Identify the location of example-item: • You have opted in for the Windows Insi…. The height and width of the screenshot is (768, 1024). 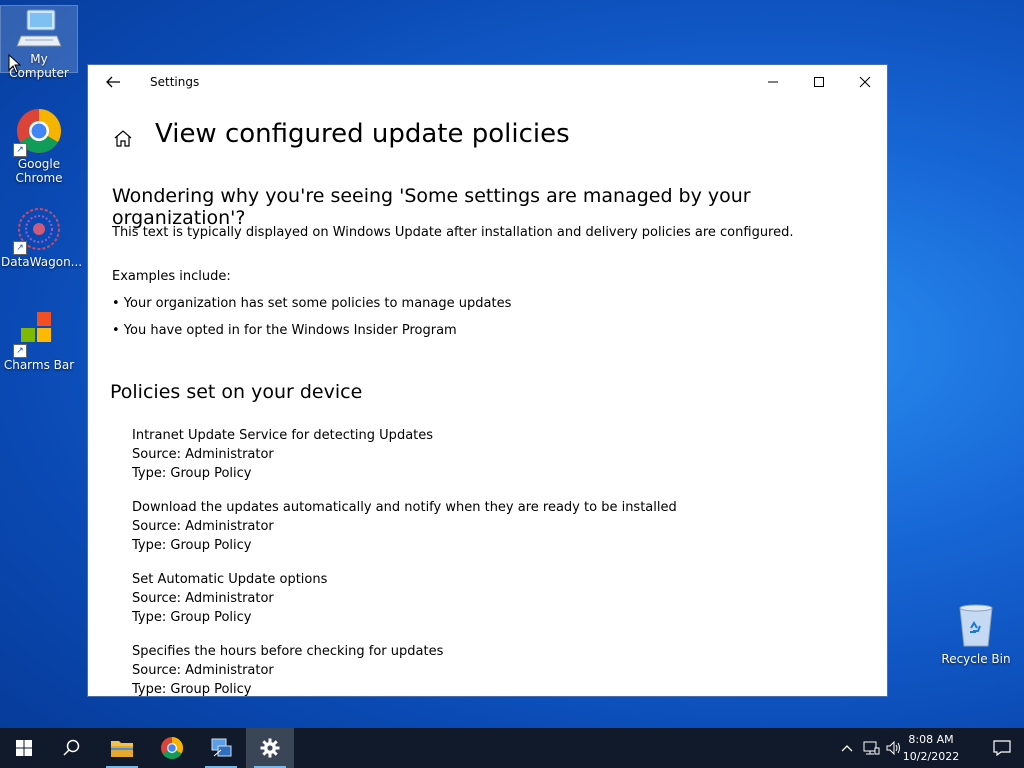
(284, 330).